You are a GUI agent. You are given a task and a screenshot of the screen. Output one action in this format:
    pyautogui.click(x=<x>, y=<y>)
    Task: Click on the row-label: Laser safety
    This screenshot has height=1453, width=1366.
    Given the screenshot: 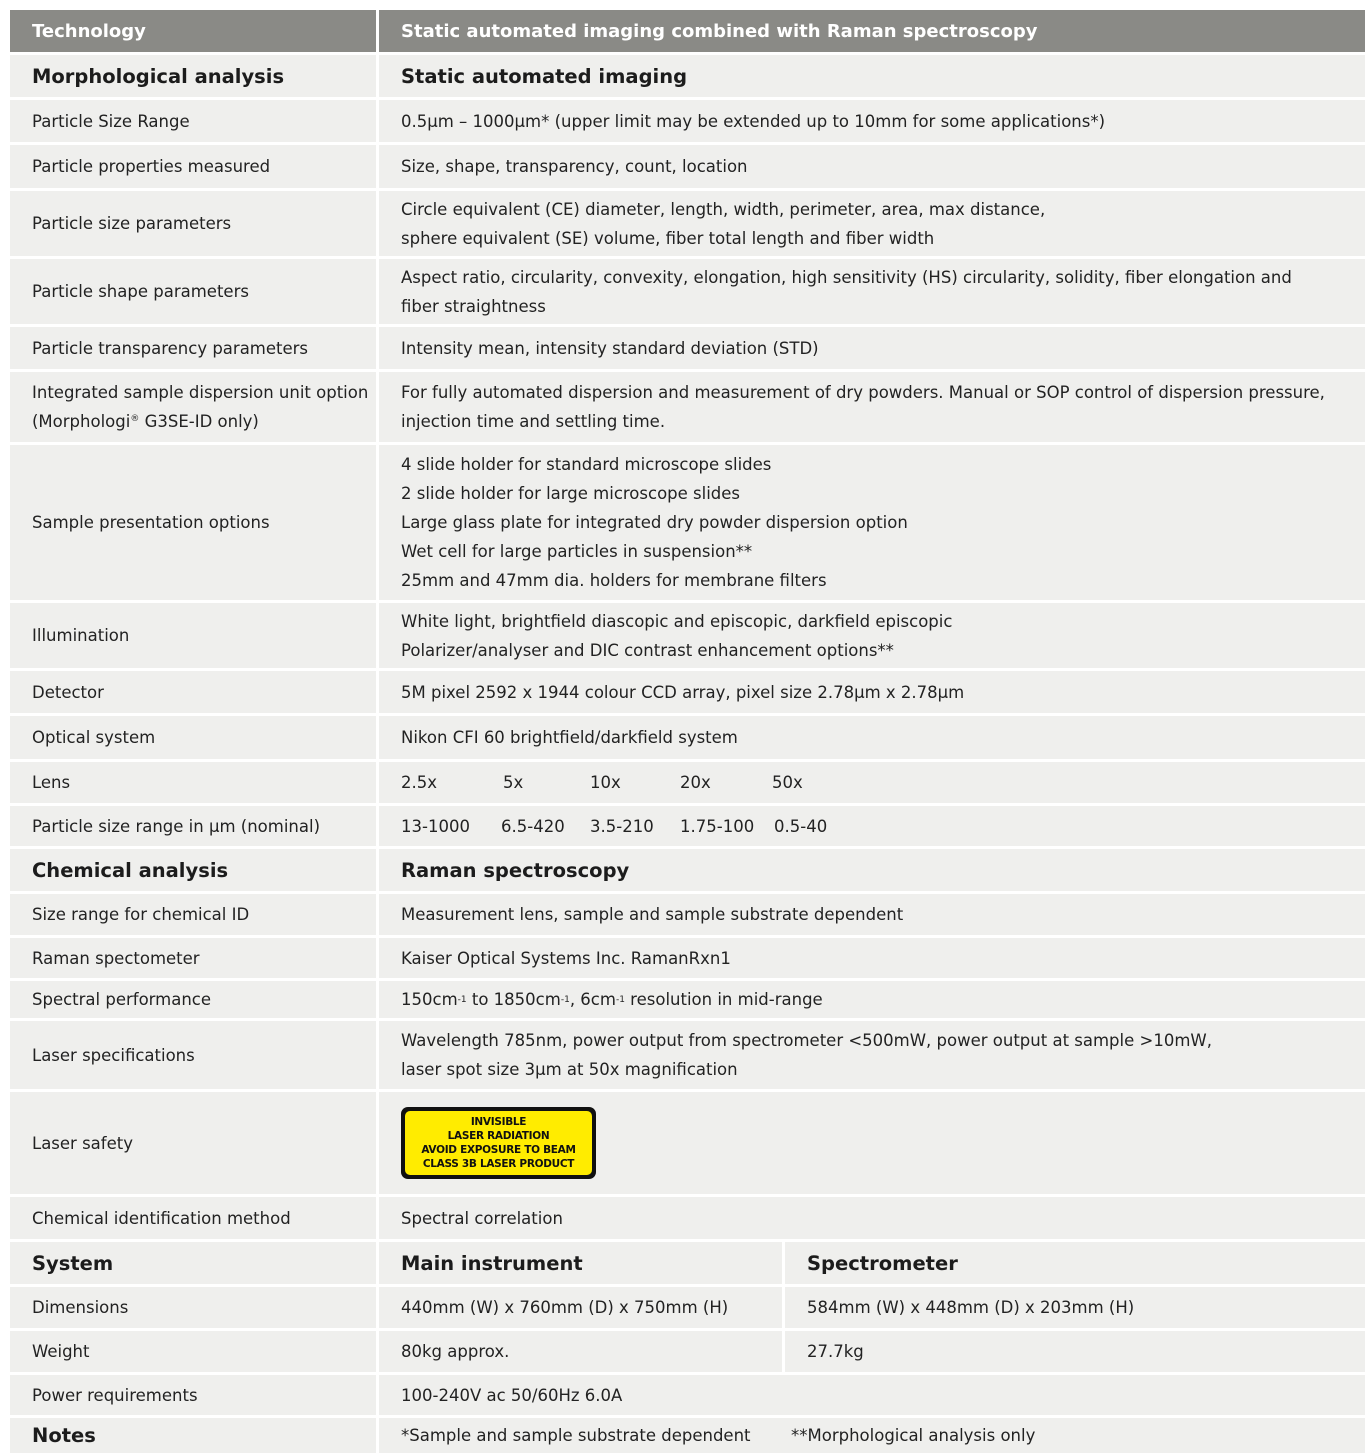 What is the action you would take?
    pyautogui.click(x=193, y=1143)
    